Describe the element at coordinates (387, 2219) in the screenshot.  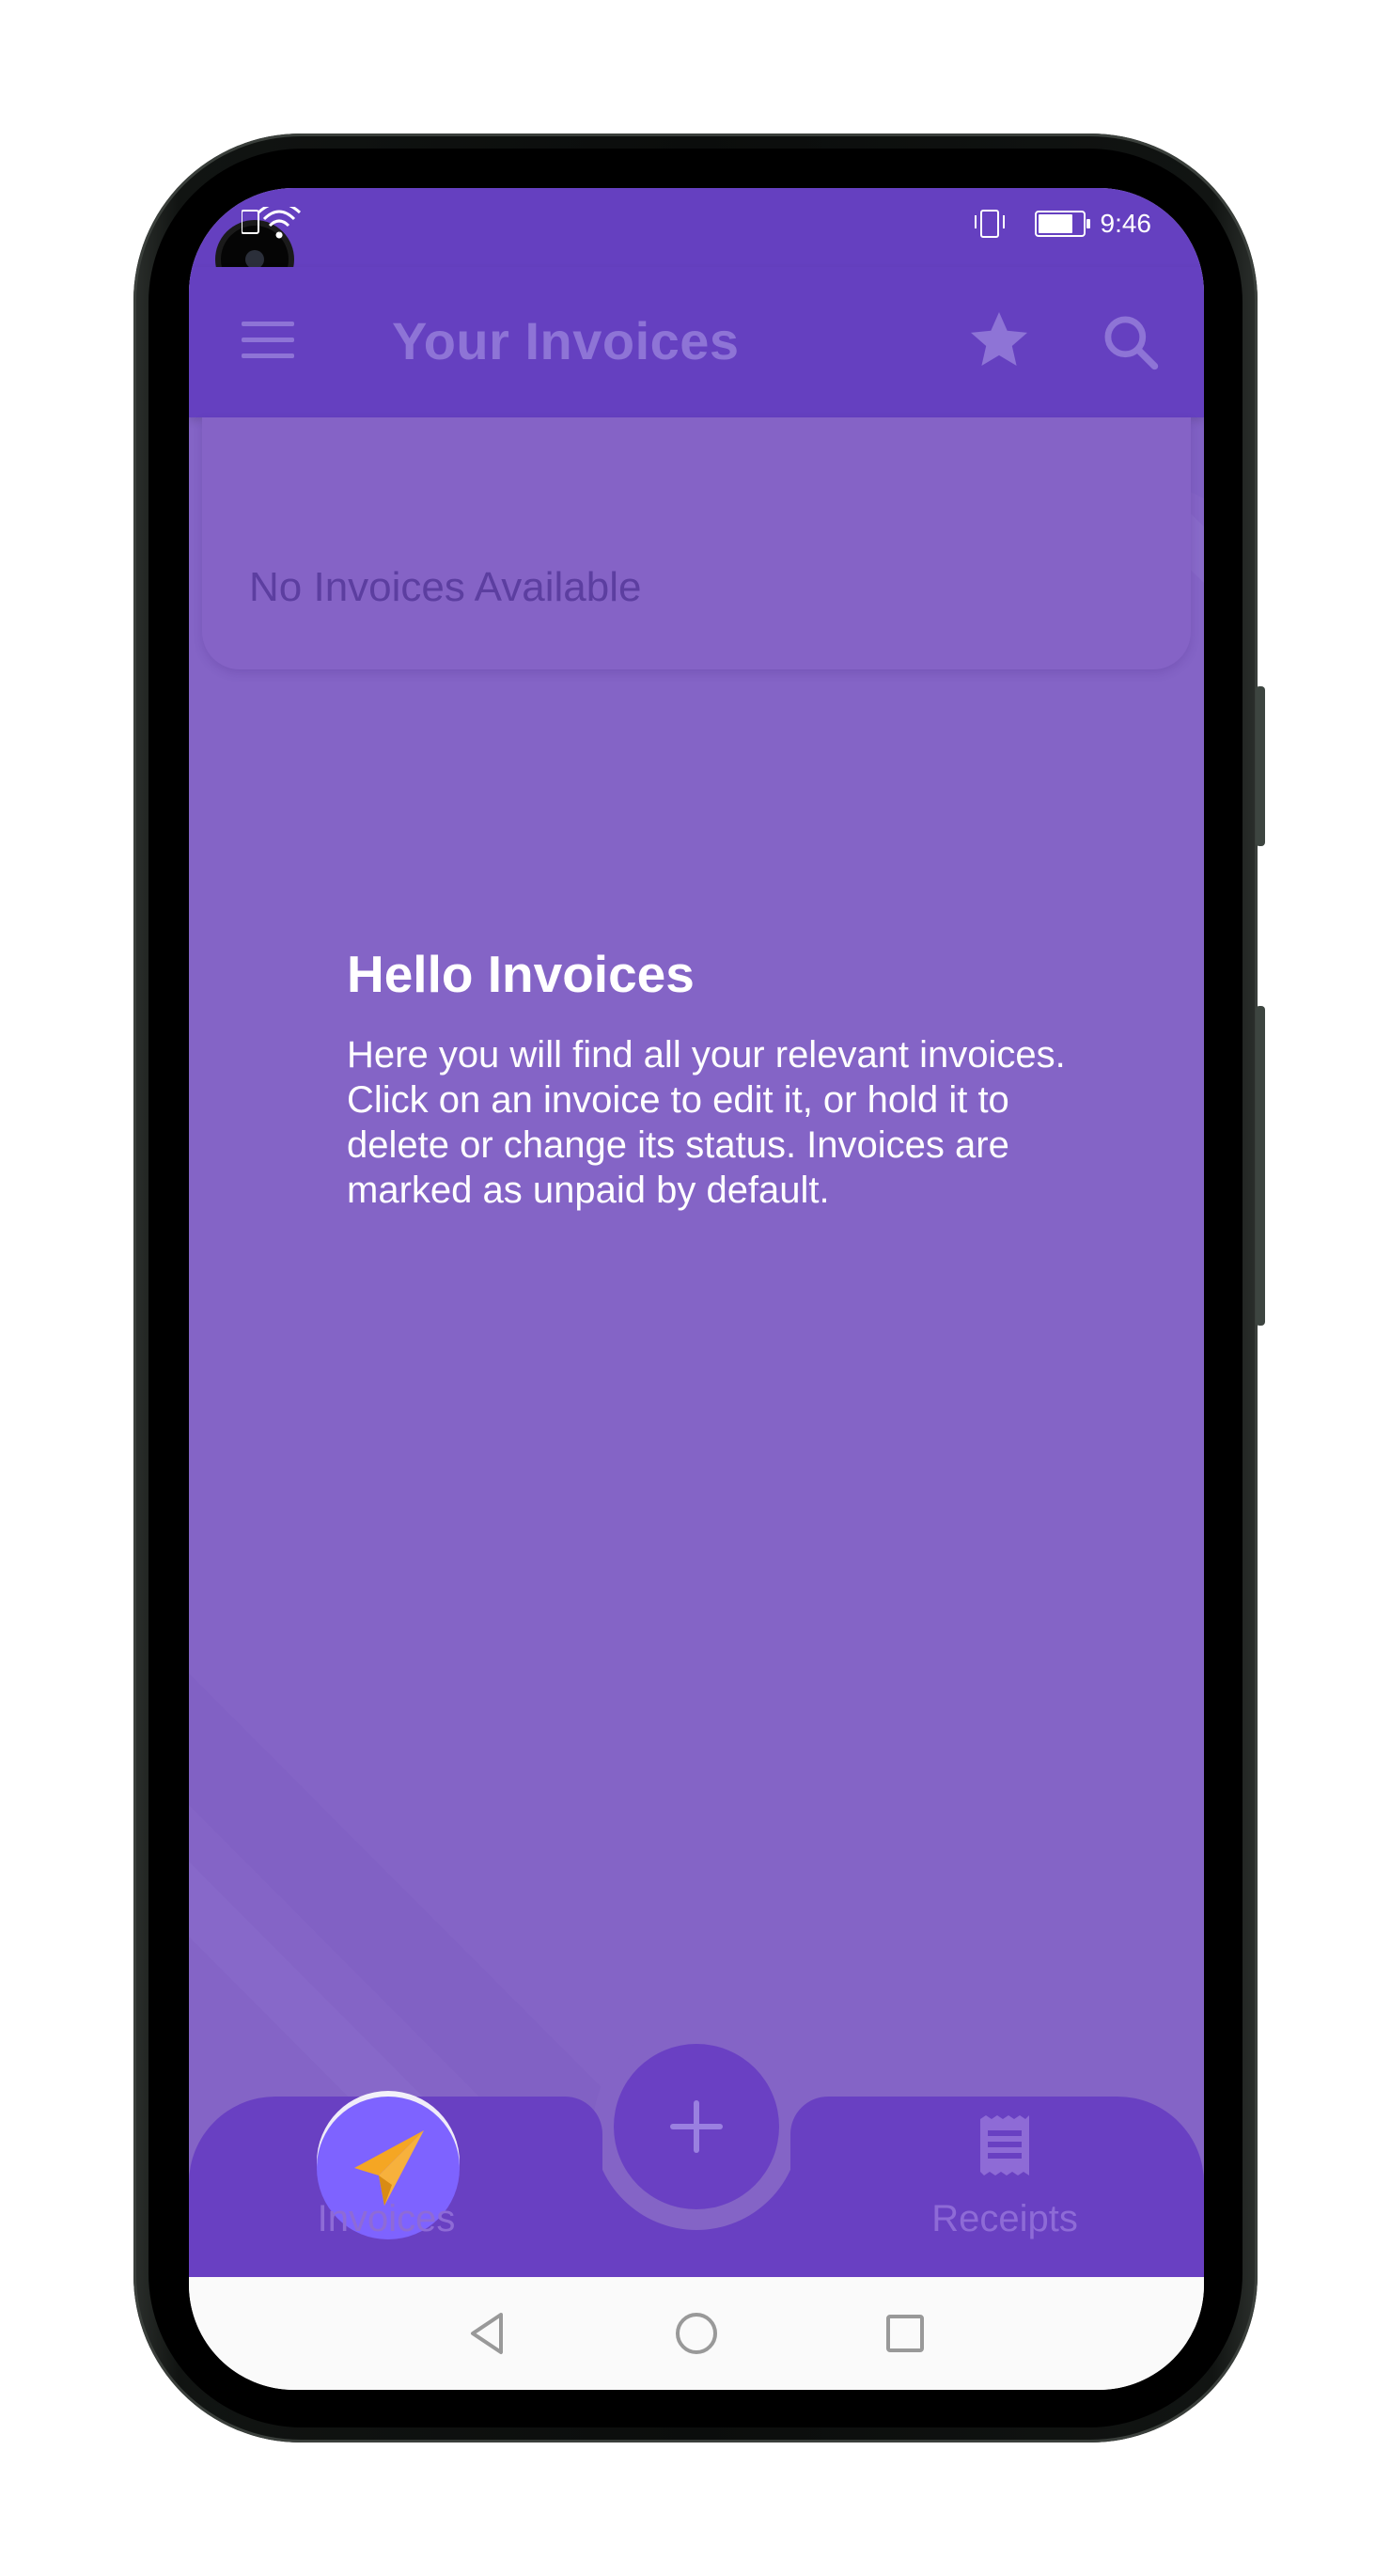
I see `nav-label-invoices: Invoices` at that location.